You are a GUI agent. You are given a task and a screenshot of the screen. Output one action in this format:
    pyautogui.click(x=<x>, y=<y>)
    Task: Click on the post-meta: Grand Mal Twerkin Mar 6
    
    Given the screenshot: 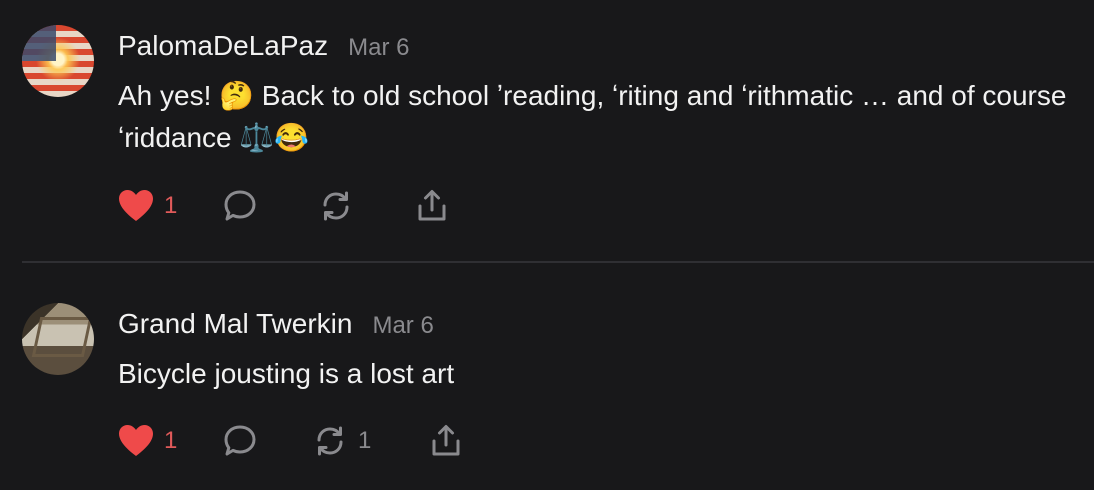 What is the action you would take?
    pyautogui.click(x=276, y=324)
    